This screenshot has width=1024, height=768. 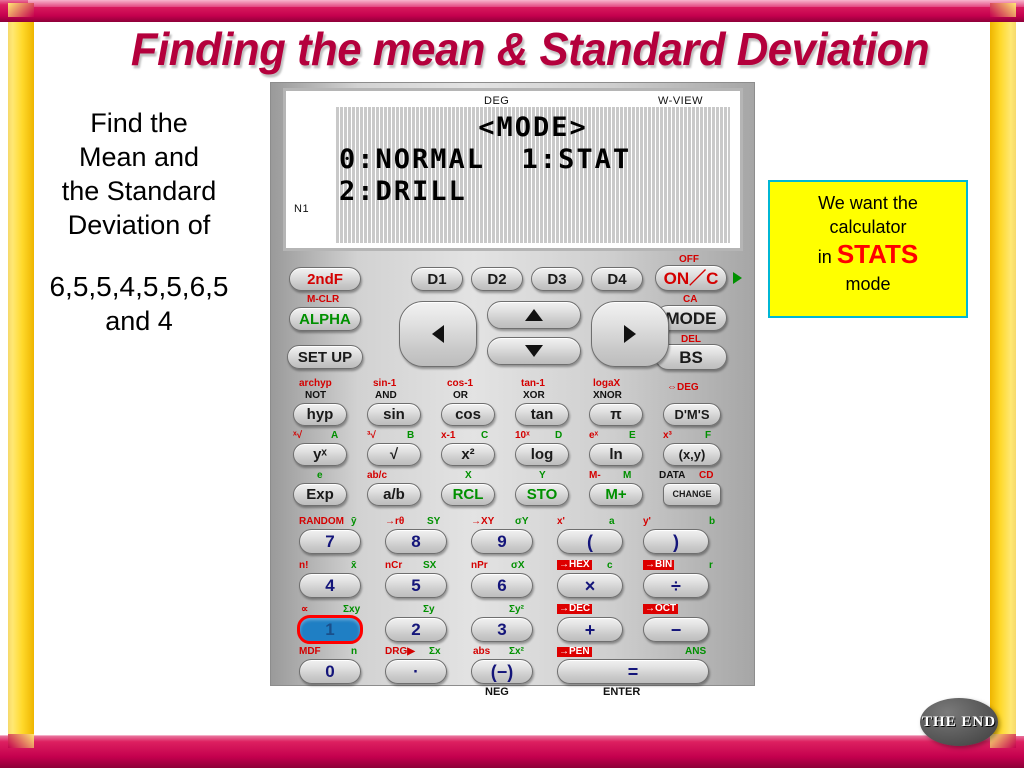 What do you see at coordinates (590, 629) in the screenshot?
I see `key-plus: +` at bounding box center [590, 629].